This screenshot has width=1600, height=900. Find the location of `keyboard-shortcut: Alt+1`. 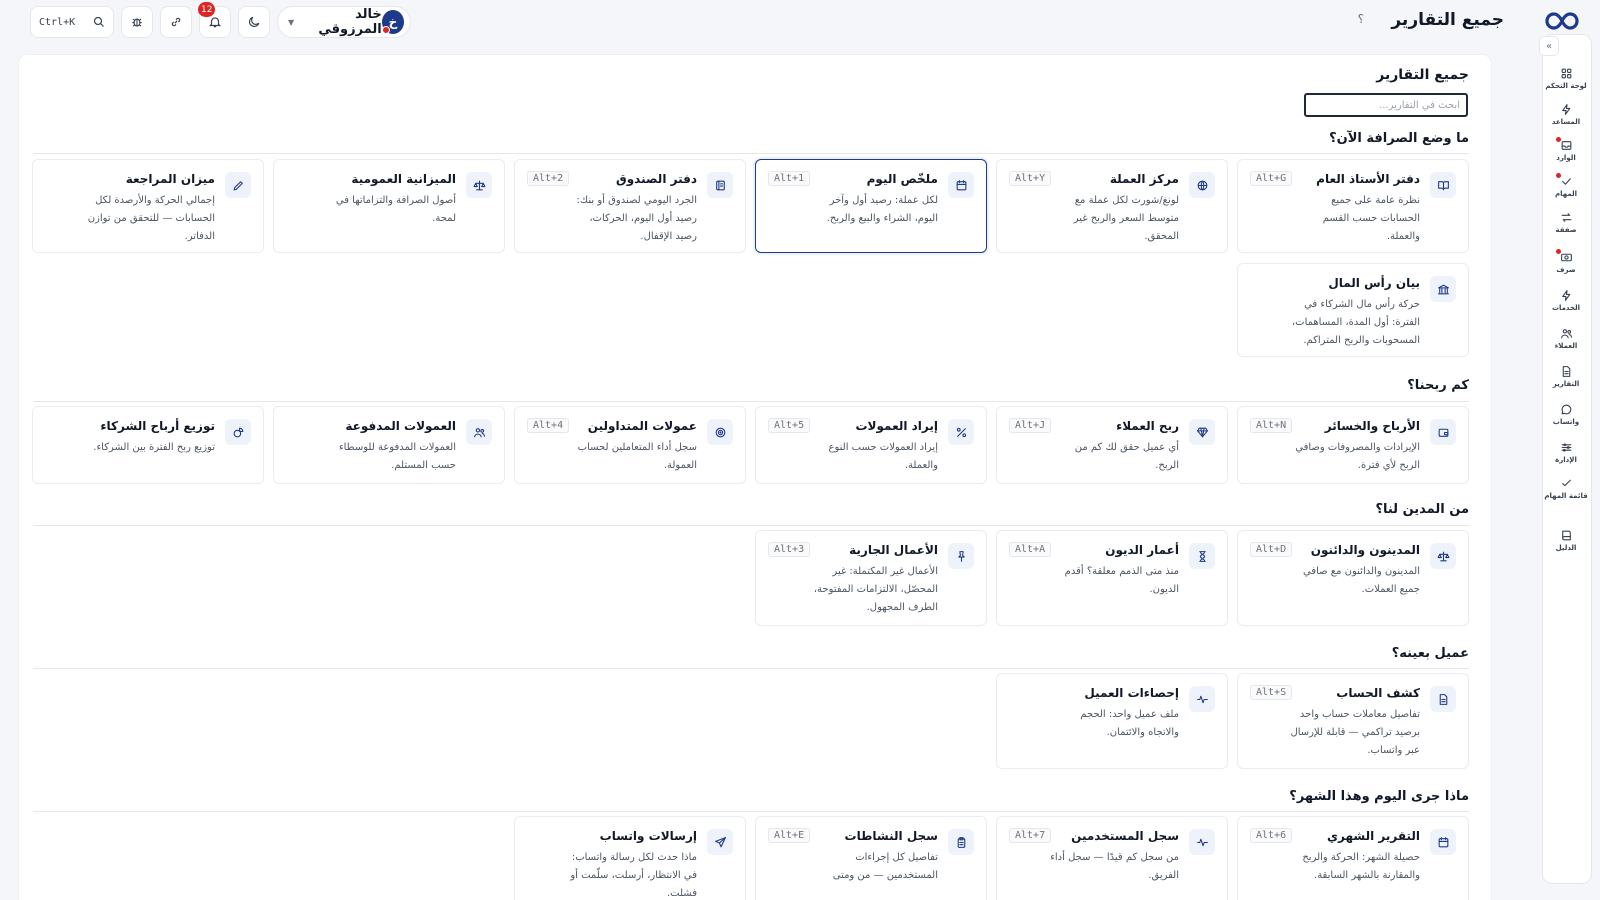

keyboard-shortcut: Alt+1 is located at coordinates (789, 178).